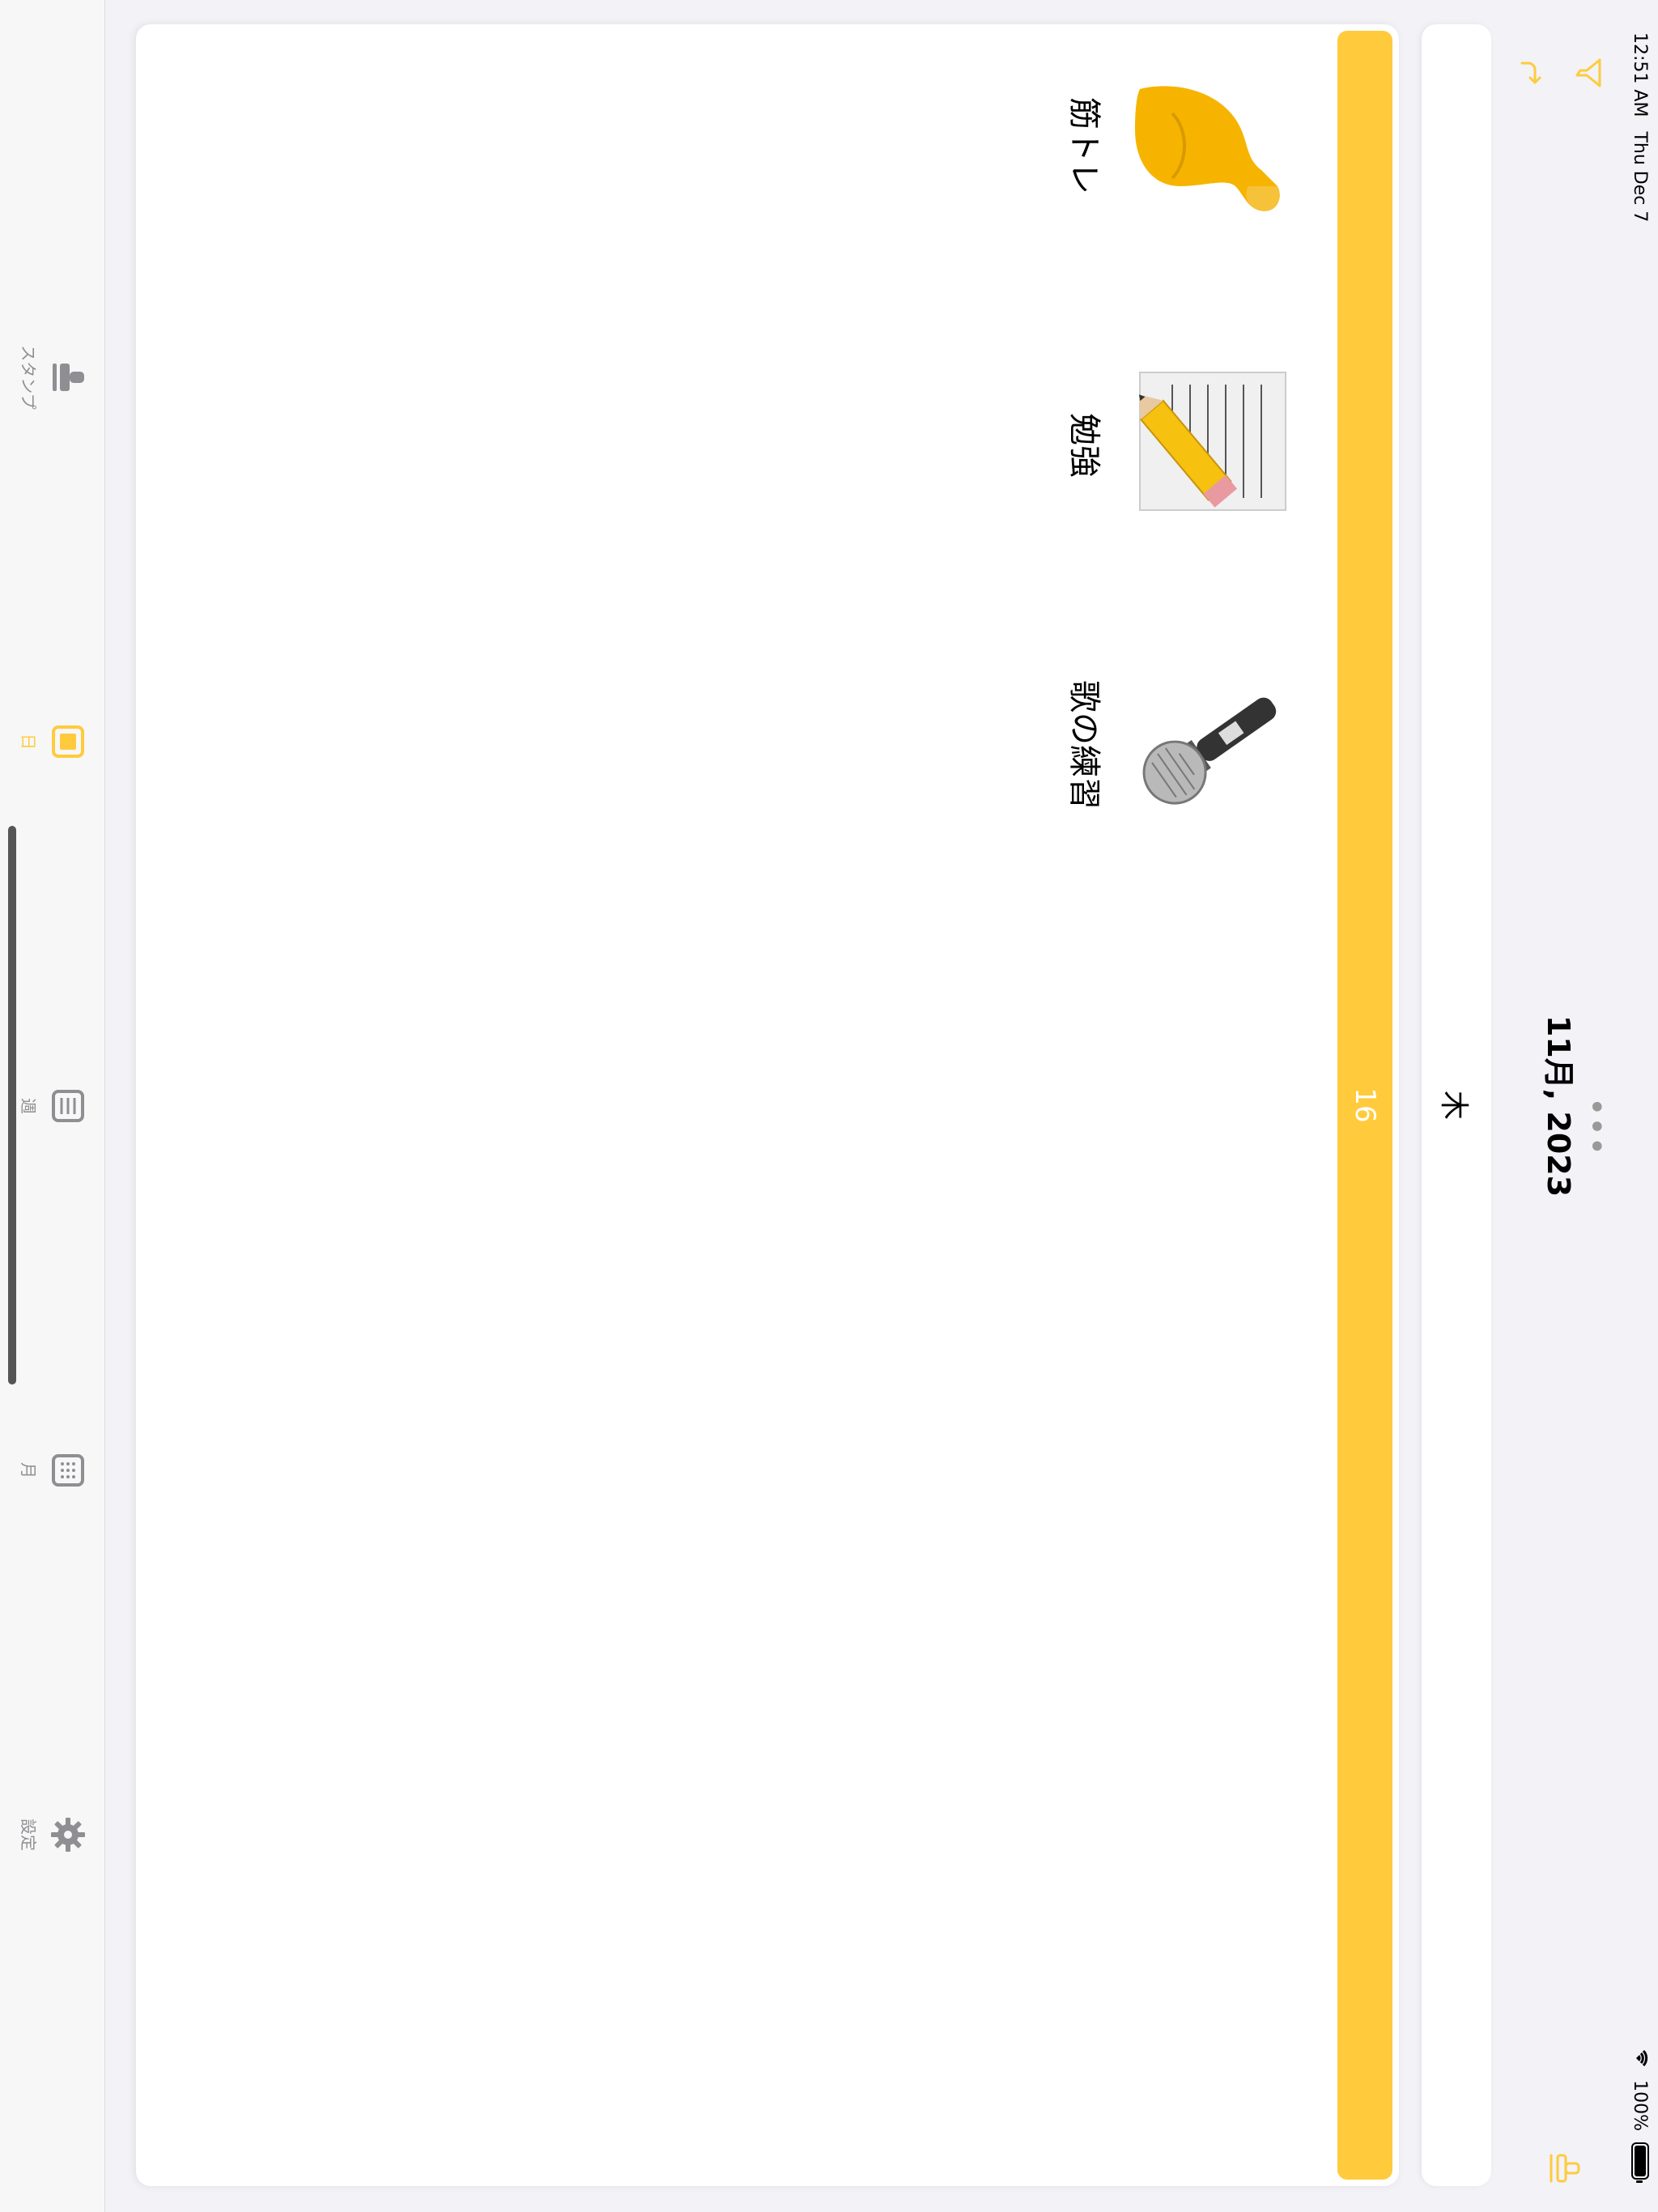 The image size is (1658, 2212). What do you see at coordinates (28, 742) in the screenshot?
I see `tab-label: 日` at bounding box center [28, 742].